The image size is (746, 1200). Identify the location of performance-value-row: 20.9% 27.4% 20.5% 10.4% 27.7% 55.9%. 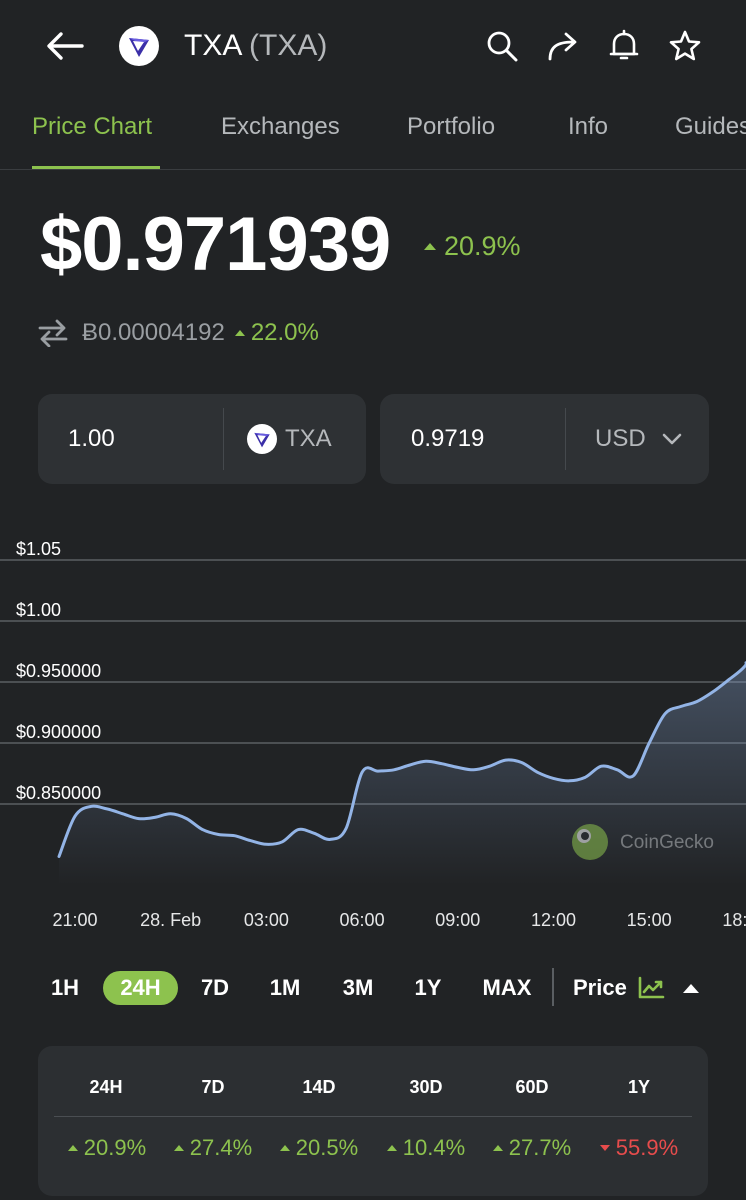
(373, 1148).